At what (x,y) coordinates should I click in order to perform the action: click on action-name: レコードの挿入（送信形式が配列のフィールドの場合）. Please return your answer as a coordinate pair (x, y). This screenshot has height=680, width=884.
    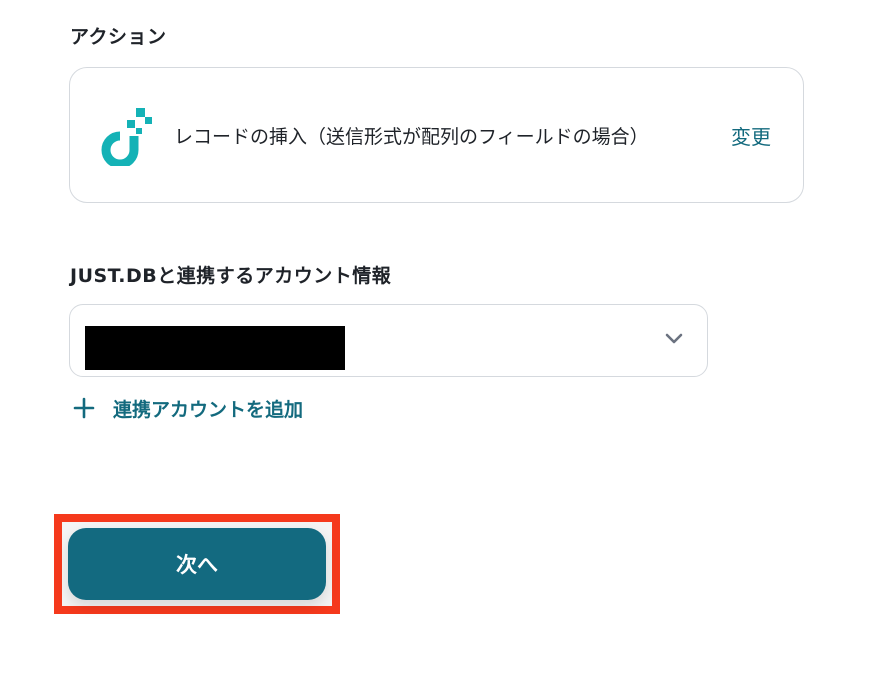
    Looking at the image, I should click on (411, 137).